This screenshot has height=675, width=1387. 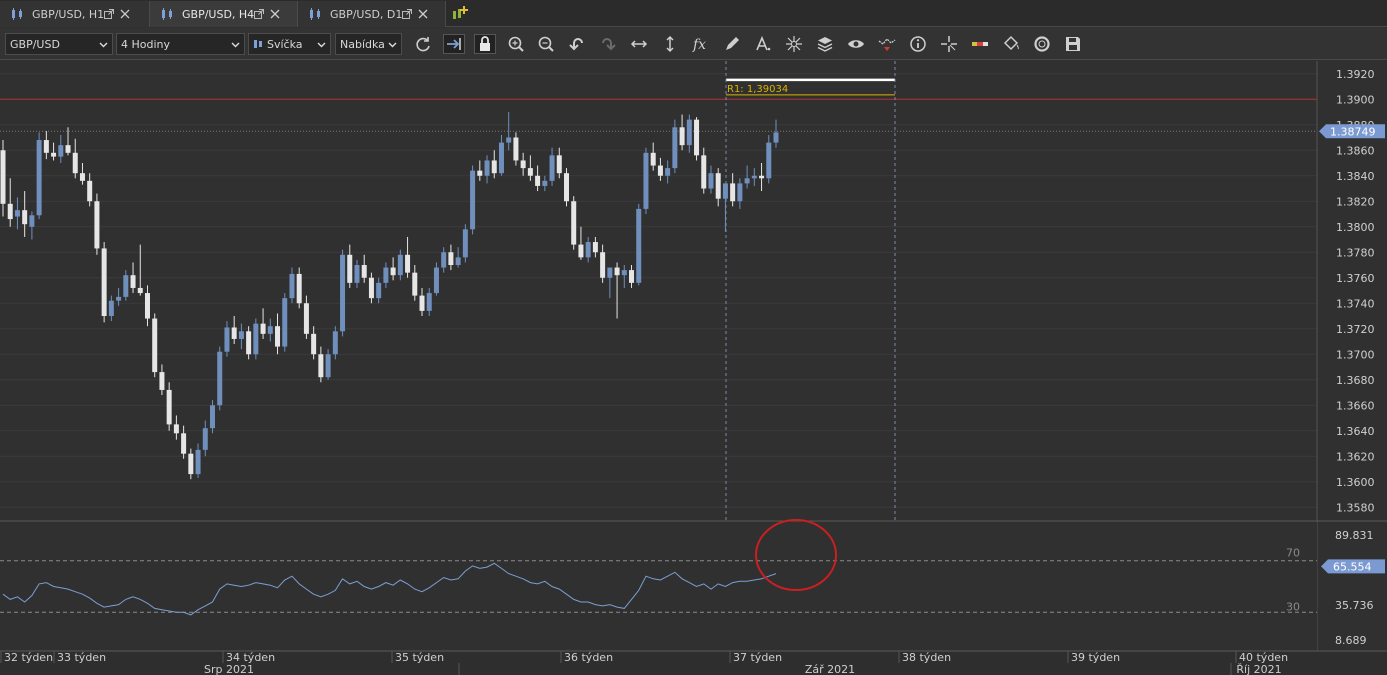 What do you see at coordinates (81, 657) in the screenshot?
I see `week-label: 33 týden` at bounding box center [81, 657].